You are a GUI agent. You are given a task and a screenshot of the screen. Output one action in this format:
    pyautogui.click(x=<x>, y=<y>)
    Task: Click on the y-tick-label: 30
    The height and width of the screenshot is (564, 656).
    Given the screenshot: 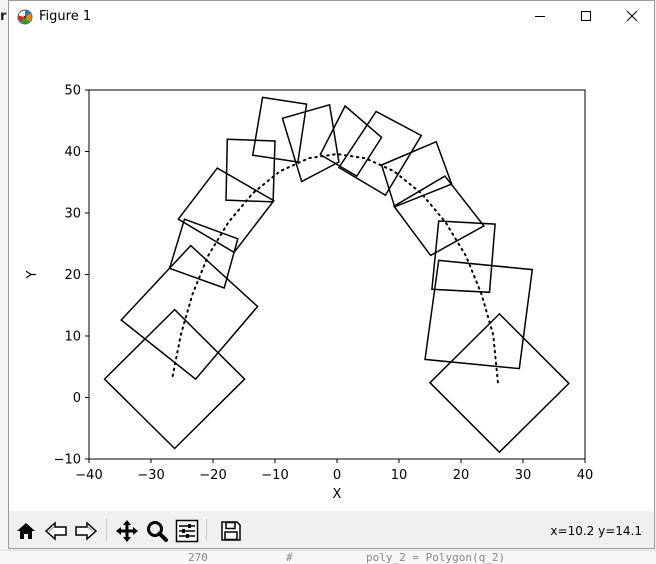 What is the action you would take?
    pyautogui.click(x=72, y=214)
    